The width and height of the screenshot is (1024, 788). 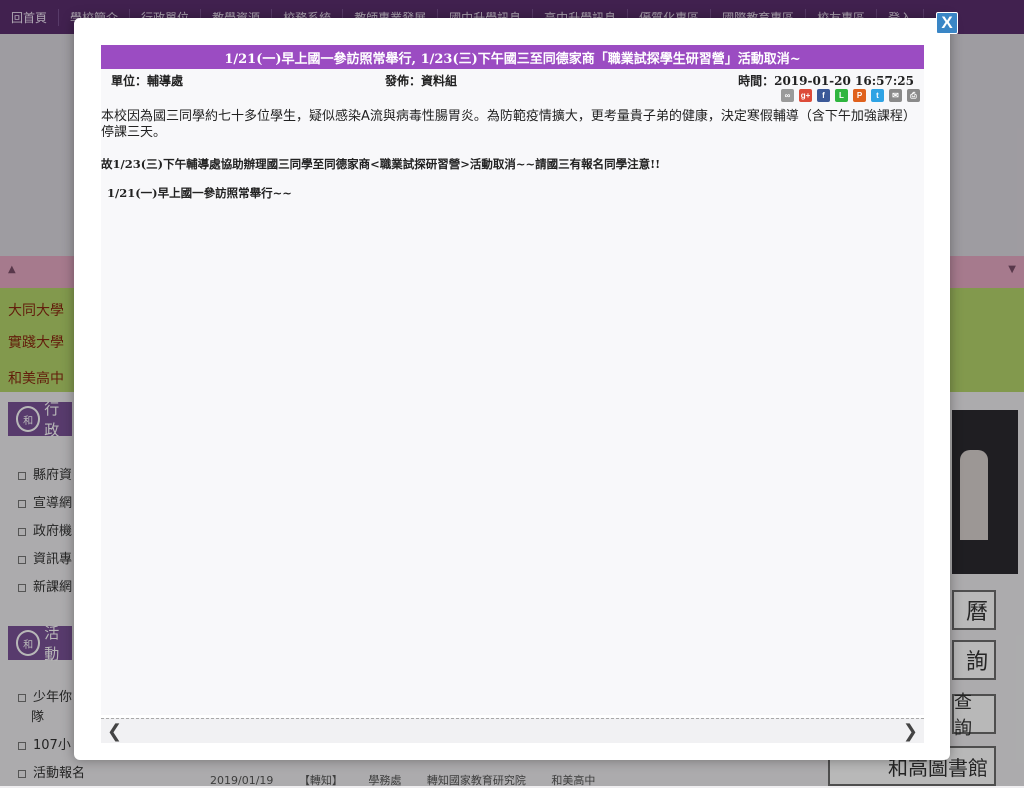 What do you see at coordinates (859, 95) in the screenshot?
I see `plurk-icon: P` at bounding box center [859, 95].